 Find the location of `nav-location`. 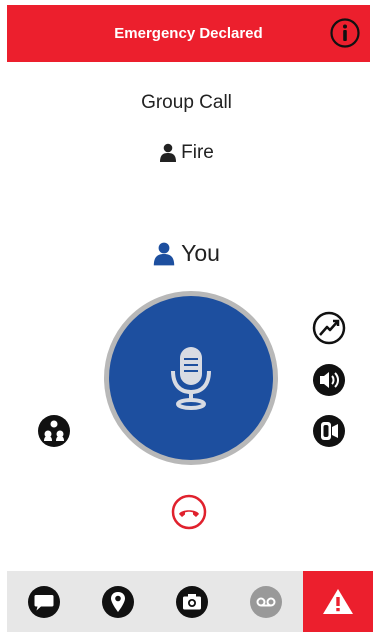

nav-location is located at coordinates (118, 601).